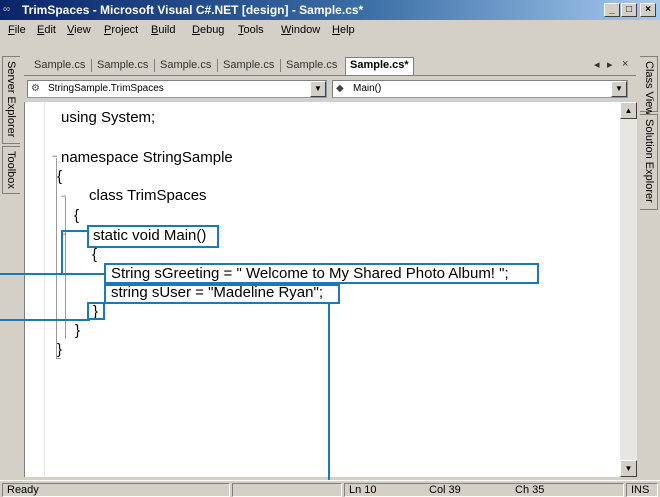  What do you see at coordinates (46, 30) in the screenshot?
I see `menu-edit: Edit` at bounding box center [46, 30].